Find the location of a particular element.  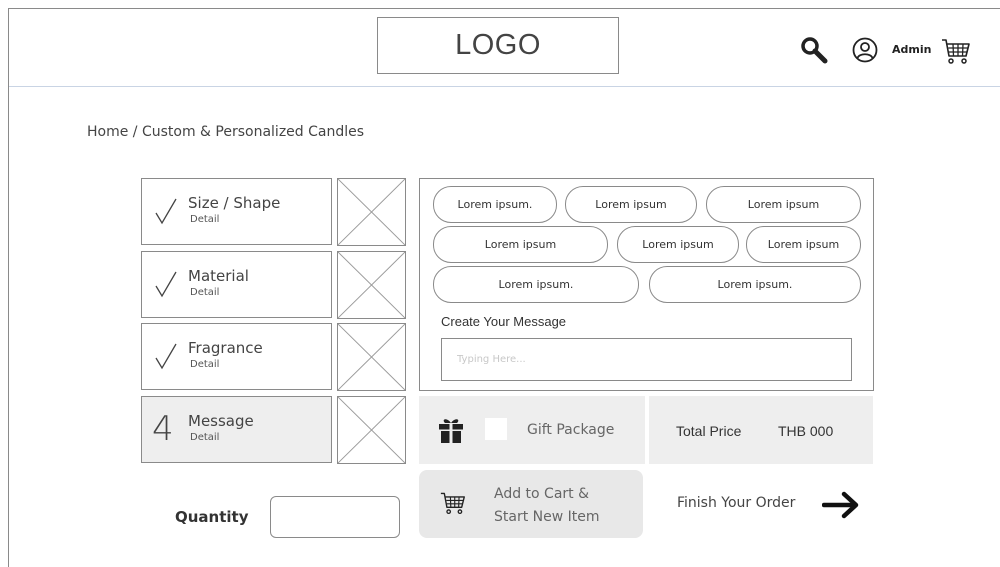

user-icon is located at coordinates (865, 50).